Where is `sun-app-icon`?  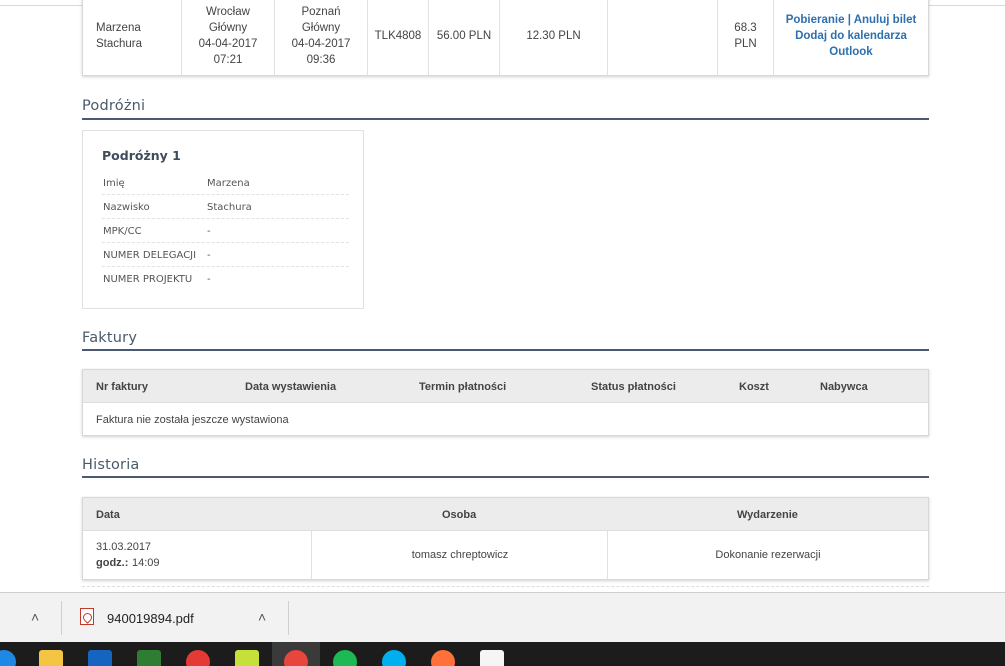 sun-app-icon is located at coordinates (198, 658).